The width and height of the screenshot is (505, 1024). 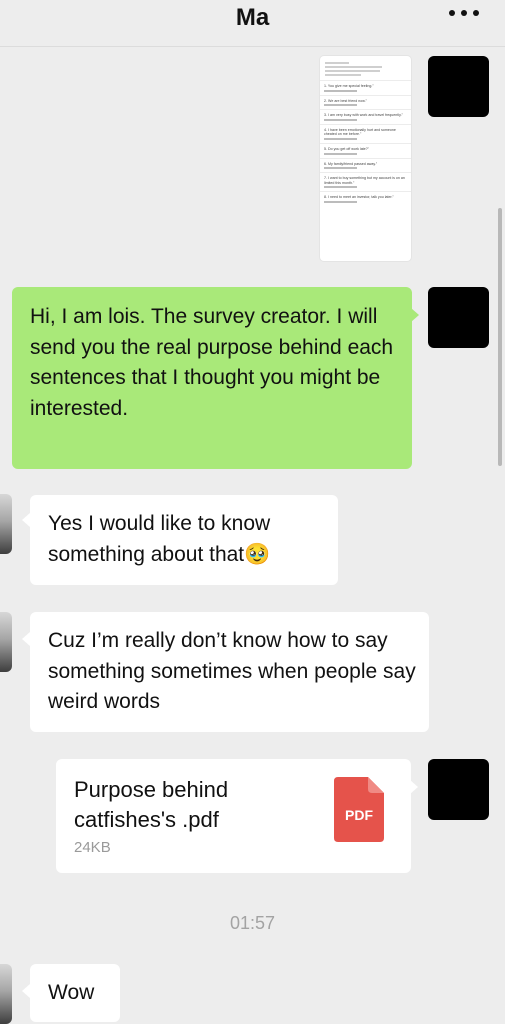 I want to click on thumbnail-question: 1. You give me special feeling.", so click(x=365, y=87).